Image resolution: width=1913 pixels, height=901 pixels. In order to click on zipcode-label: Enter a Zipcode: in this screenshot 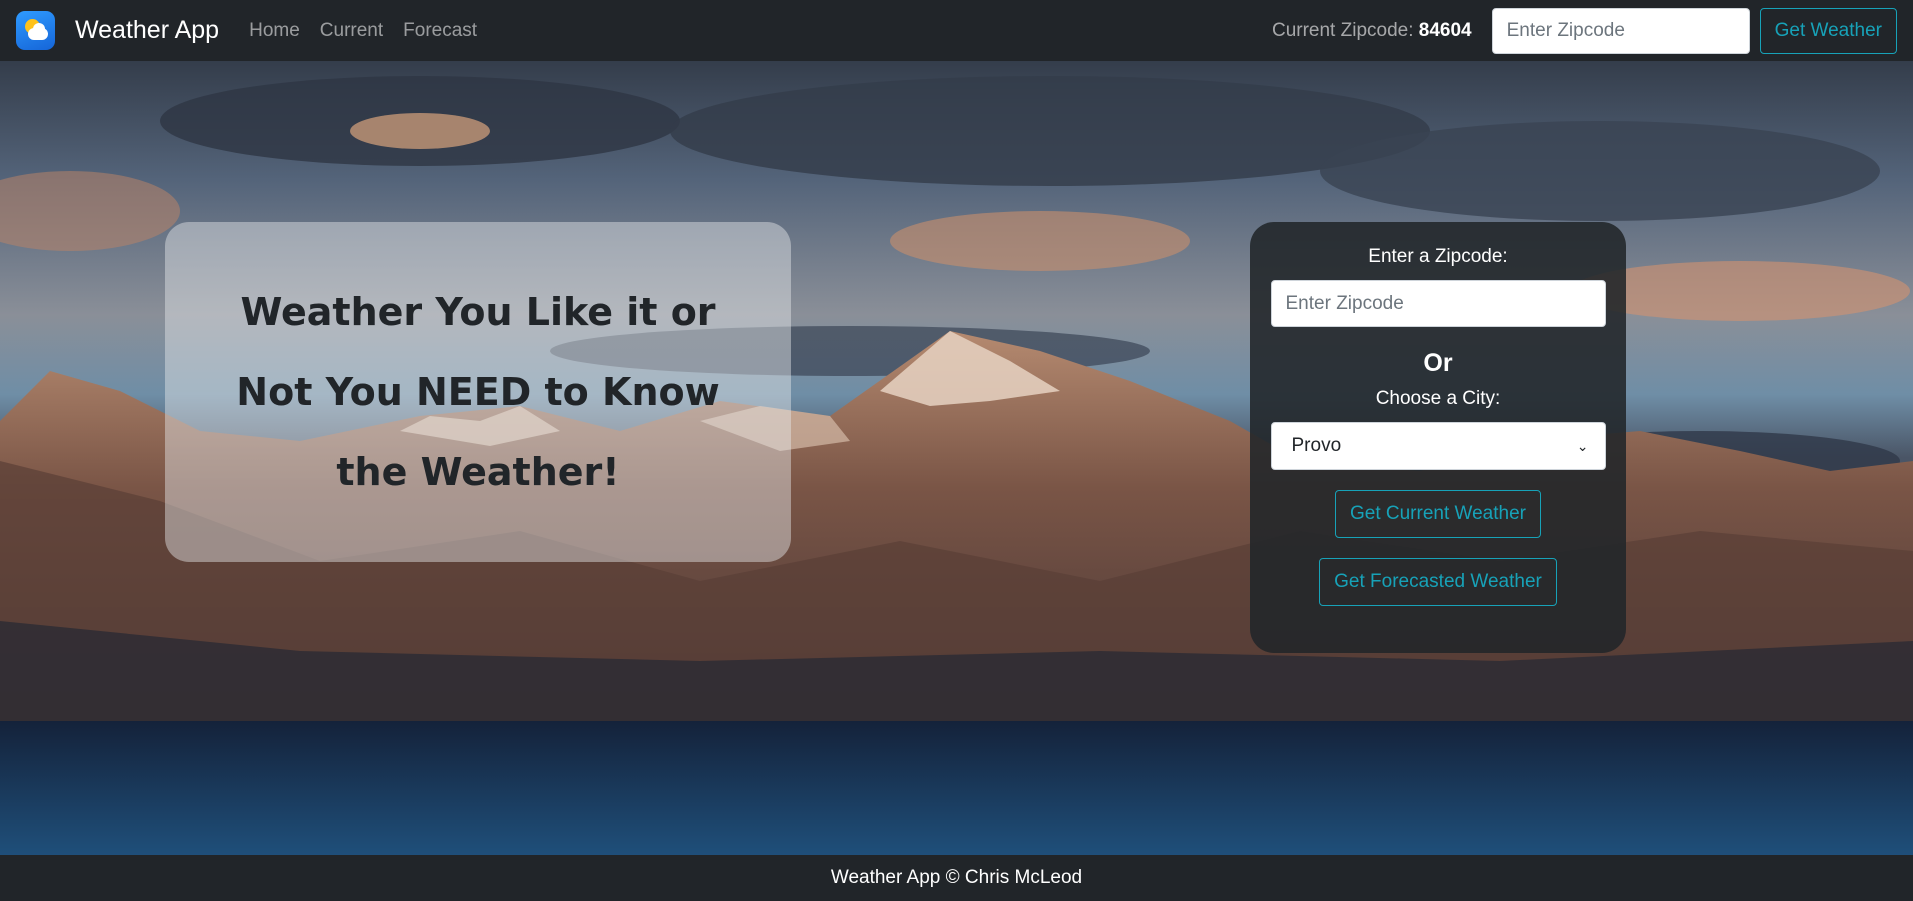, I will do `click(1438, 256)`.